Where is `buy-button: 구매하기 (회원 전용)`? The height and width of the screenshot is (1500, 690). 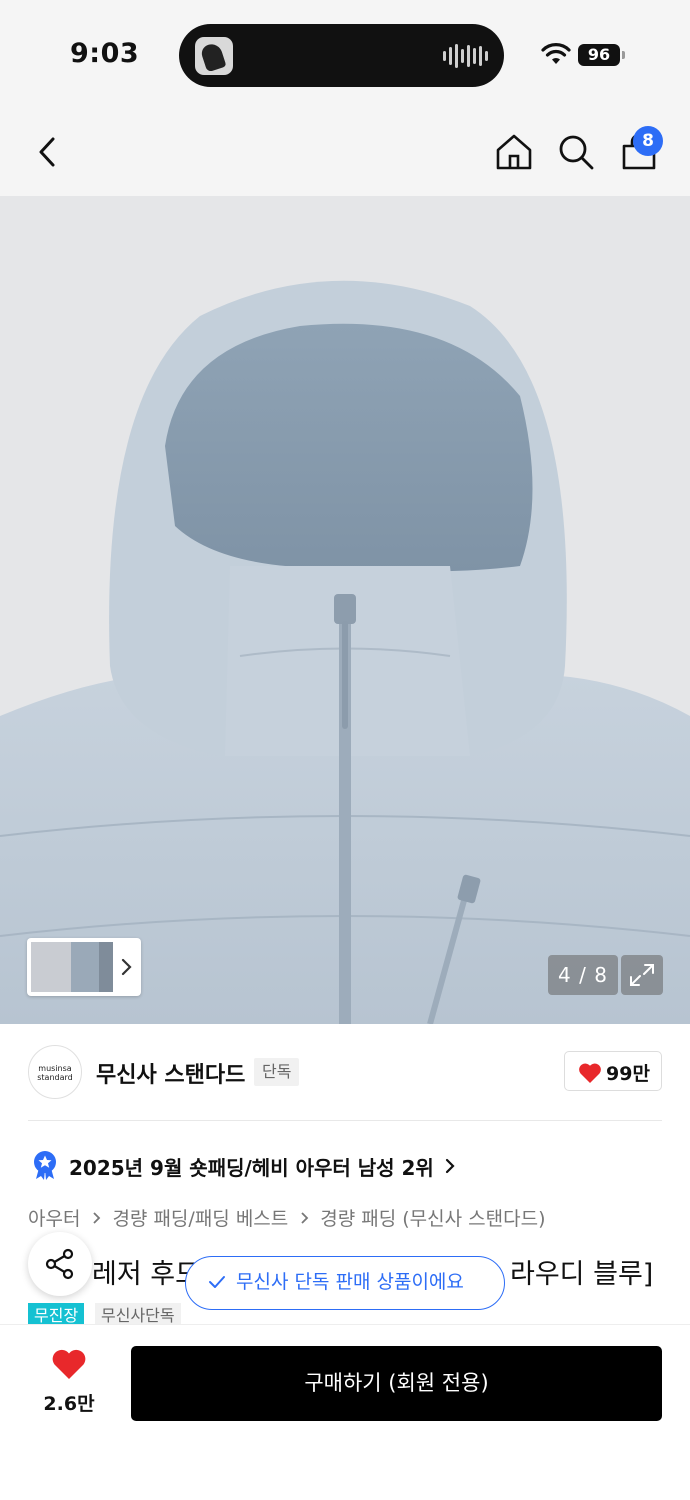
buy-button: 구매하기 (회원 전용) is located at coordinates (396, 1383).